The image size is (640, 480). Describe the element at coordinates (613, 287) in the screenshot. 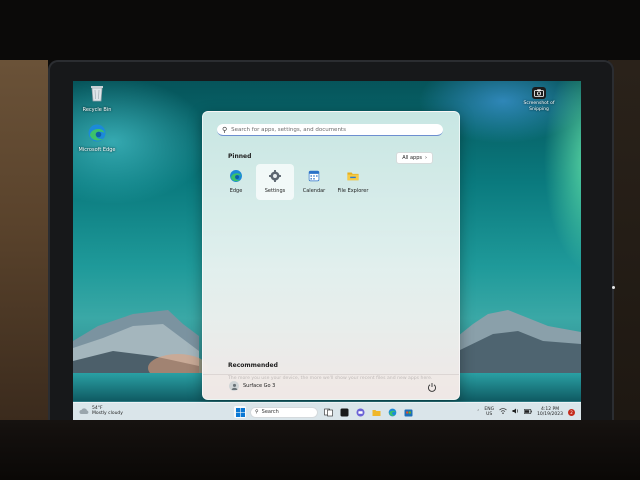

I see `side-light` at that location.